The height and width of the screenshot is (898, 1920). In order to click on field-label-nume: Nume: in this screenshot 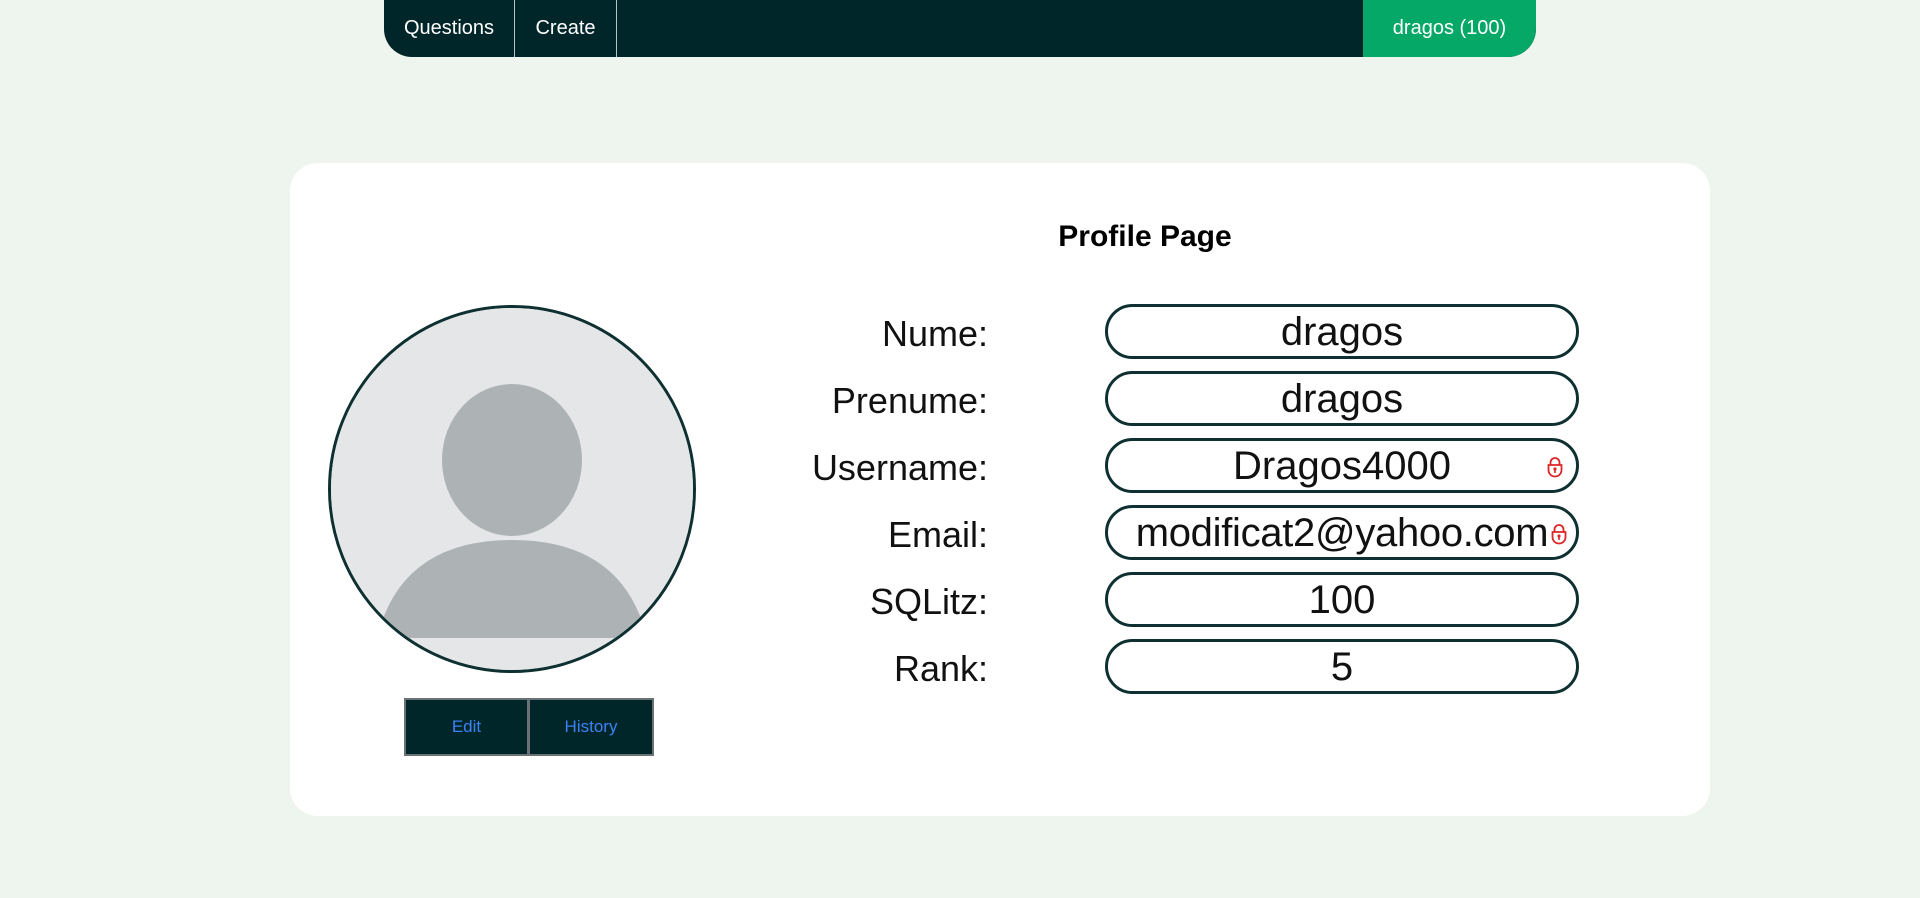, I will do `click(934, 333)`.